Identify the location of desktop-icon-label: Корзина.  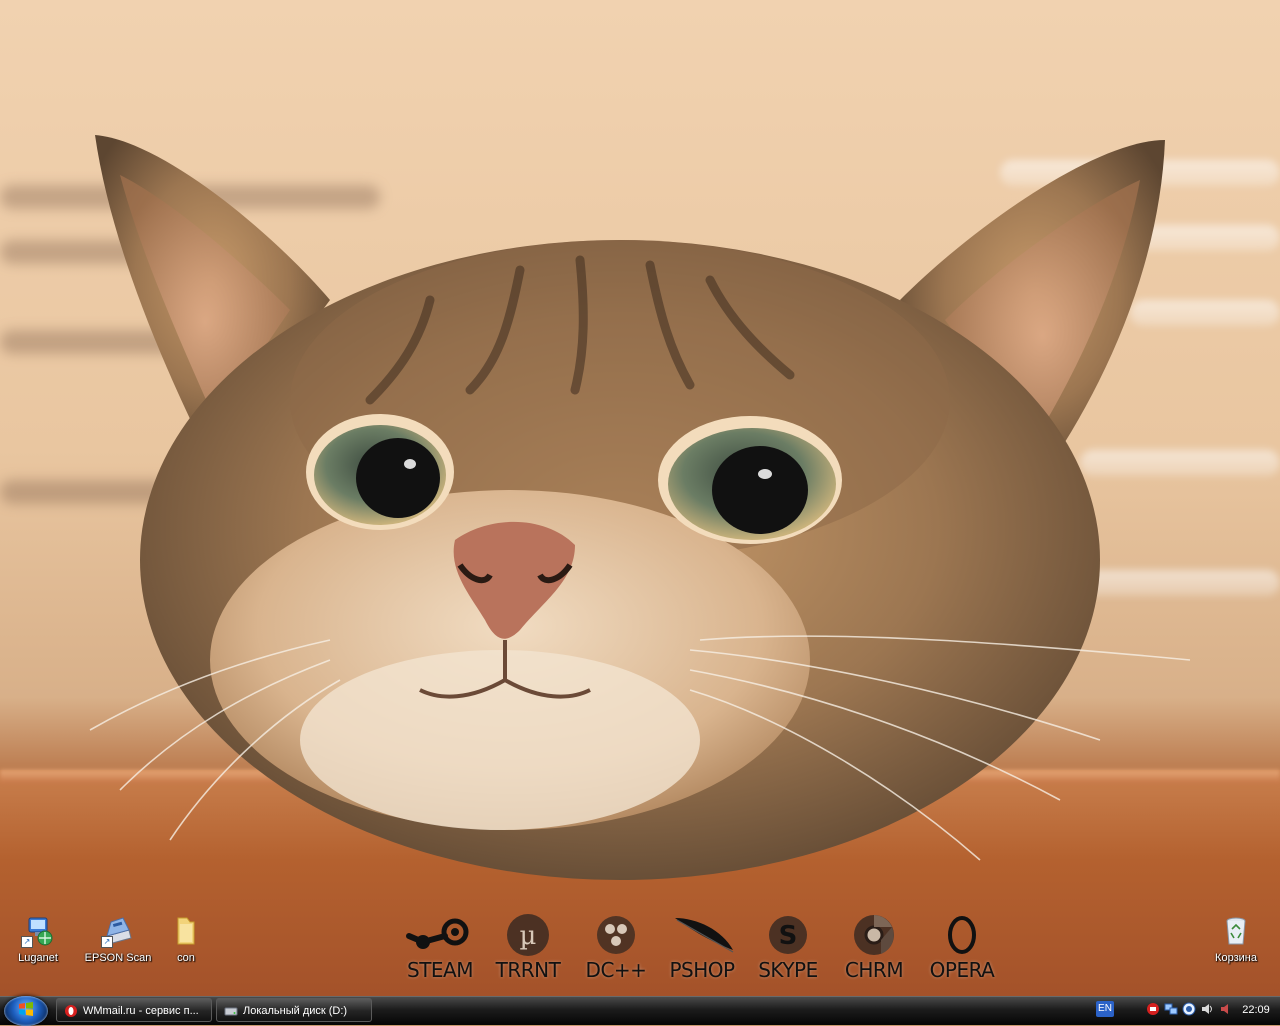
(1236, 958).